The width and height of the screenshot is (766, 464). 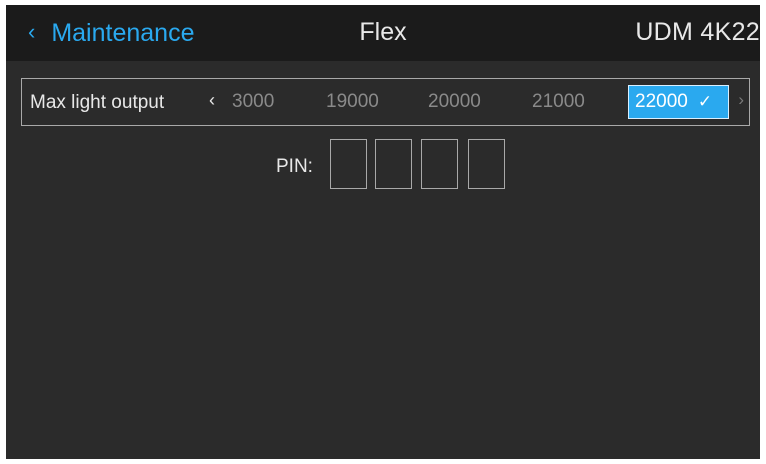 What do you see at coordinates (741, 100) in the screenshot?
I see `chevron-right-icon: ›` at bounding box center [741, 100].